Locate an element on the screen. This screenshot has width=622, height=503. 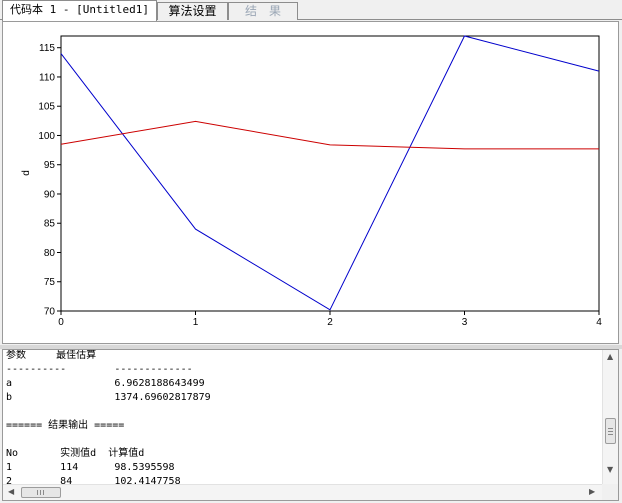
y-tick-label: 70 is located at coordinates (50, 312).